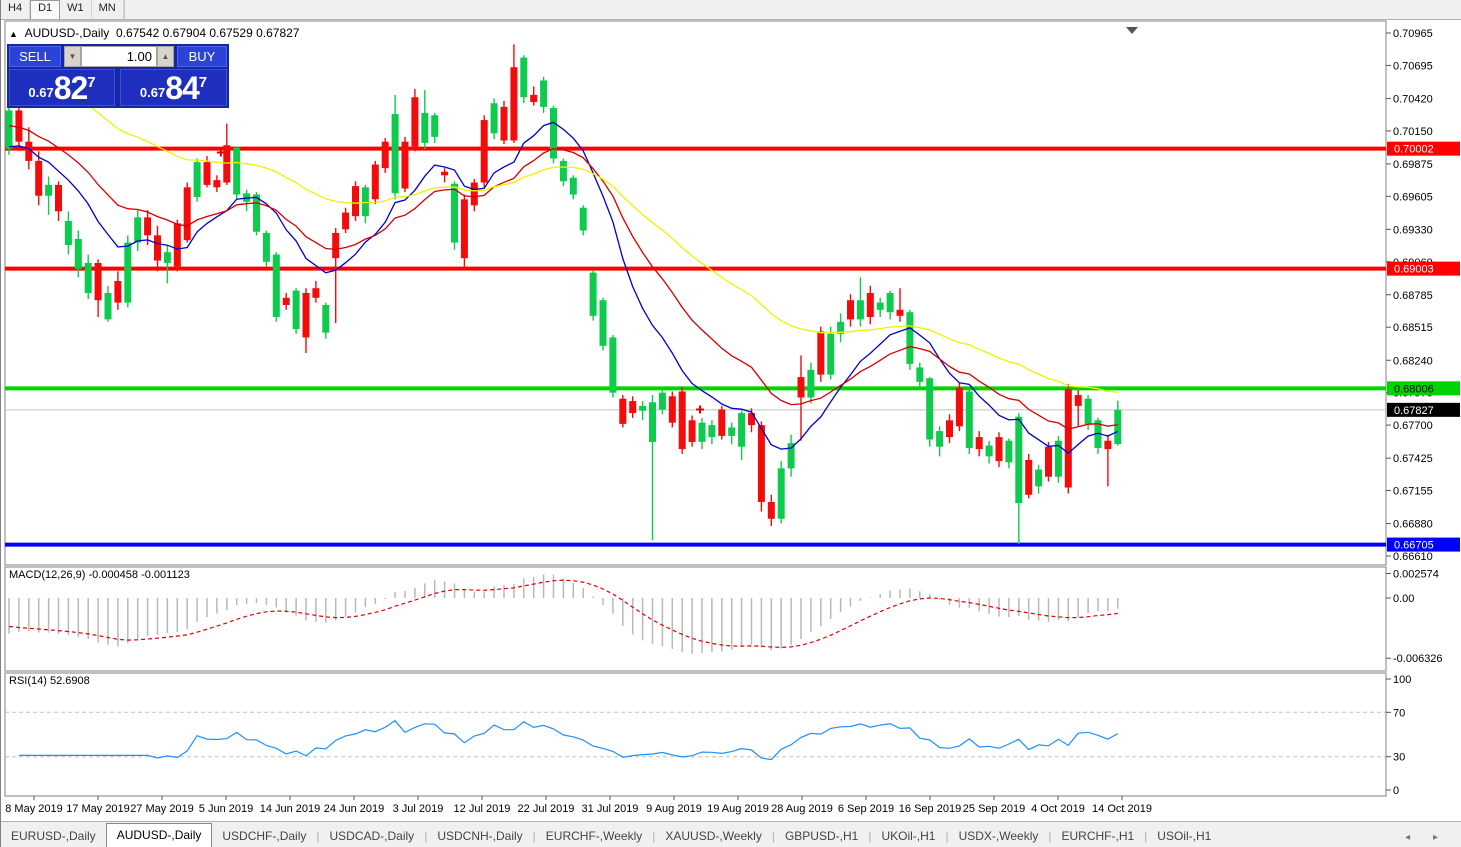 The image size is (1461, 847). Describe the element at coordinates (994, 809) in the screenshot. I see `svg-text: 25 Sep 2019` at that location.